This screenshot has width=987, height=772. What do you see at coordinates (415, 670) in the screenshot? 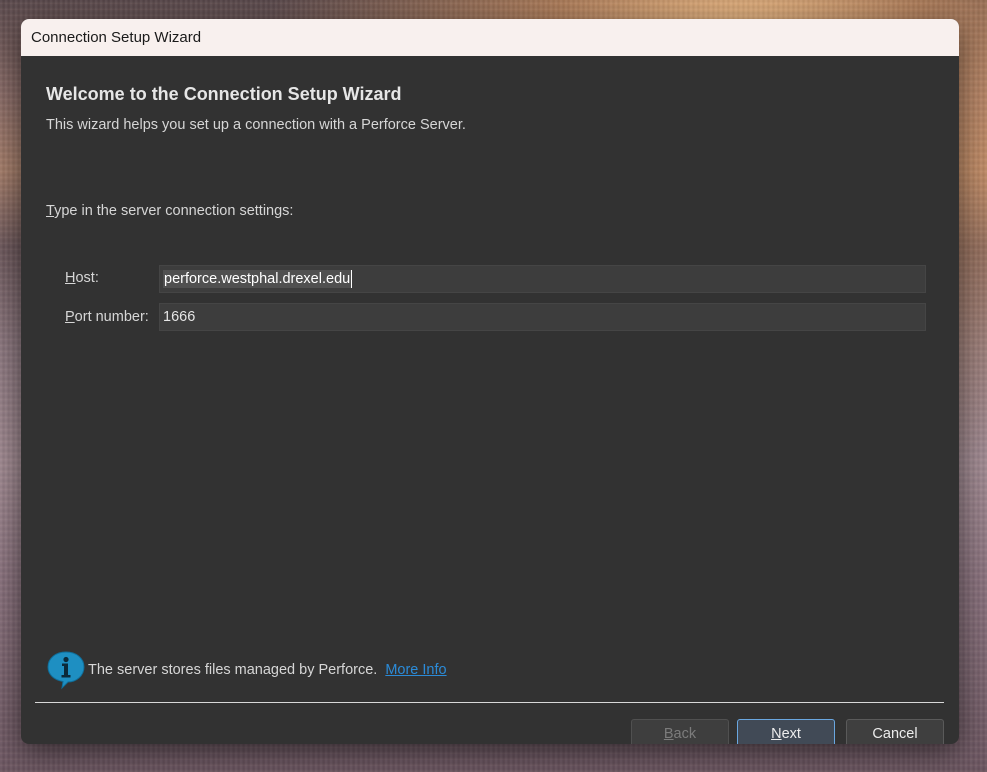
I see `more-info-link: More Info` at bounding box center [415, 670].